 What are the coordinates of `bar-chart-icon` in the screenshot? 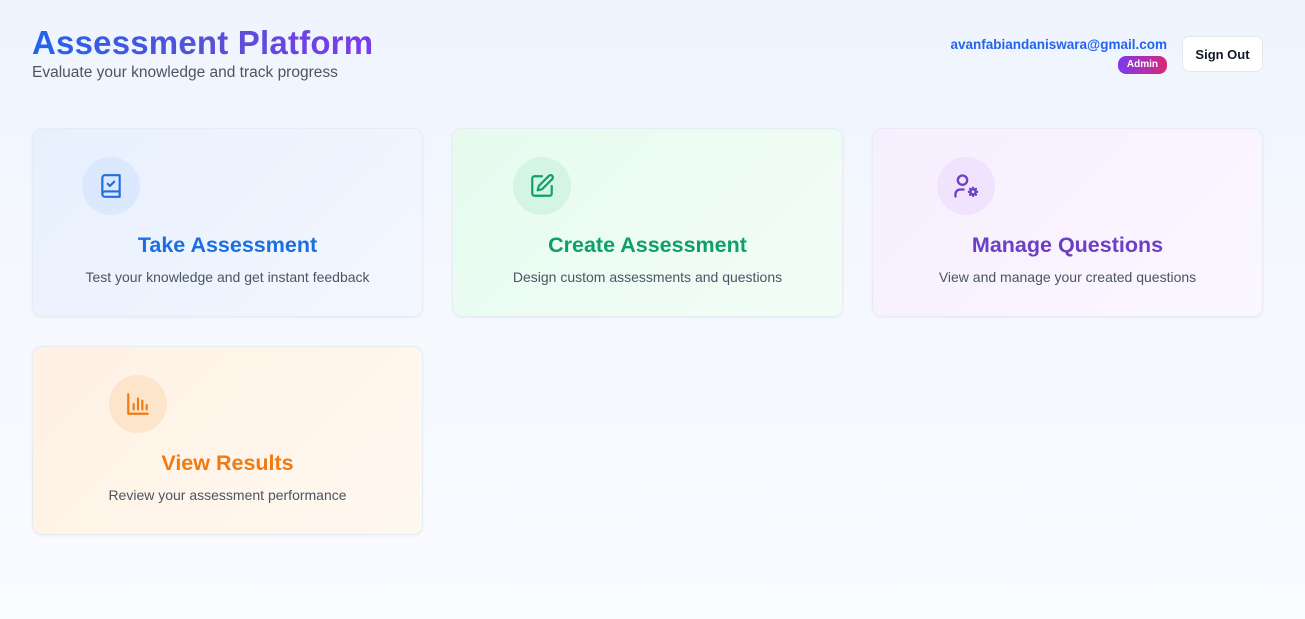 It's located at (138, 404).